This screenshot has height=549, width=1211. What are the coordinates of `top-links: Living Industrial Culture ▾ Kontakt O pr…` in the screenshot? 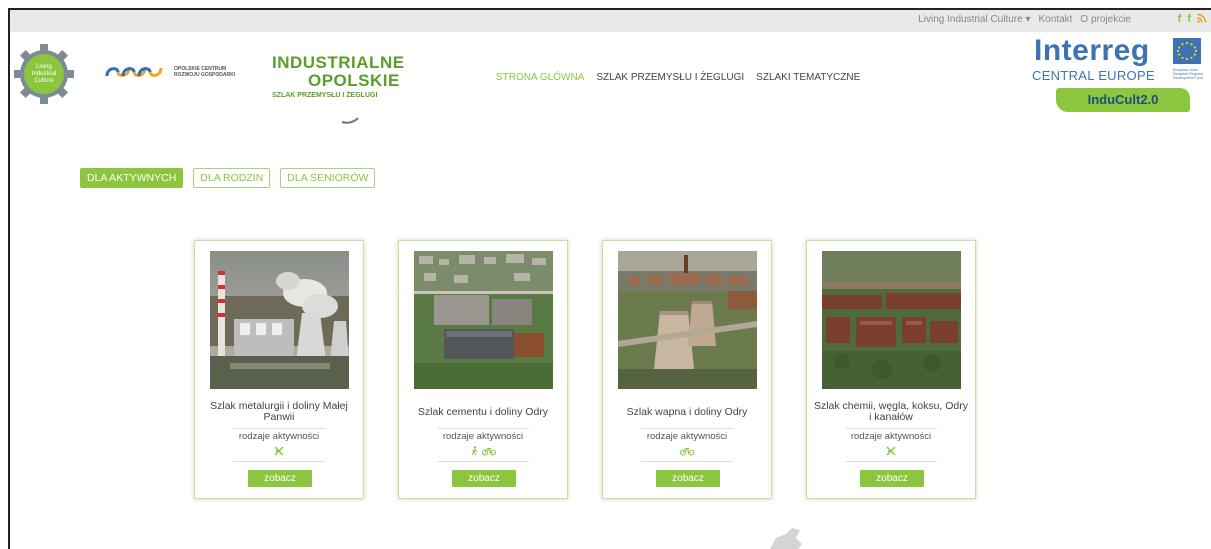 It's located at (1024, 19).